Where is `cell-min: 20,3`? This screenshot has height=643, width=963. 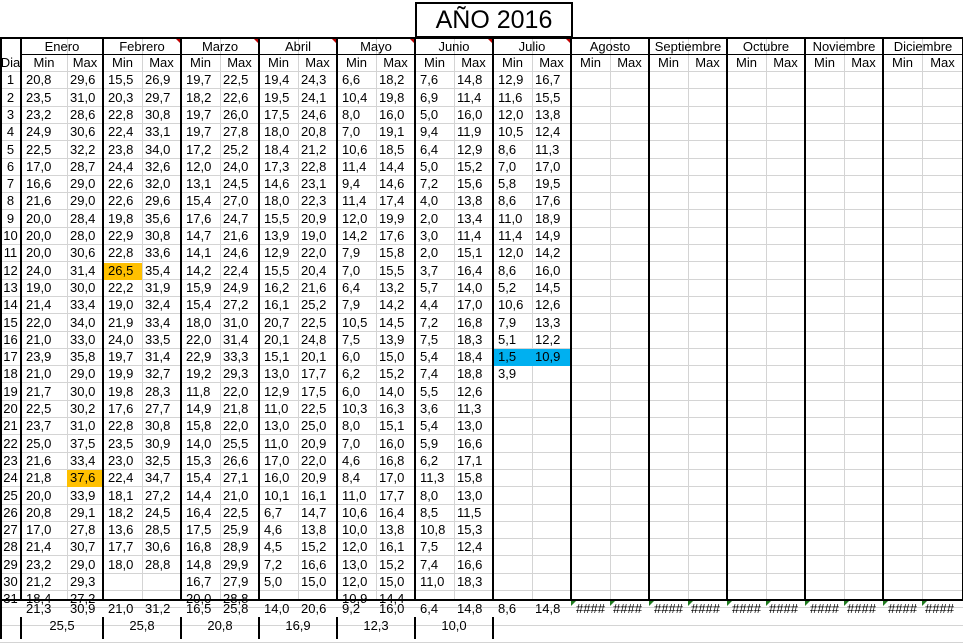
cell-min: 20,3 is located at coordinates (122, 98).